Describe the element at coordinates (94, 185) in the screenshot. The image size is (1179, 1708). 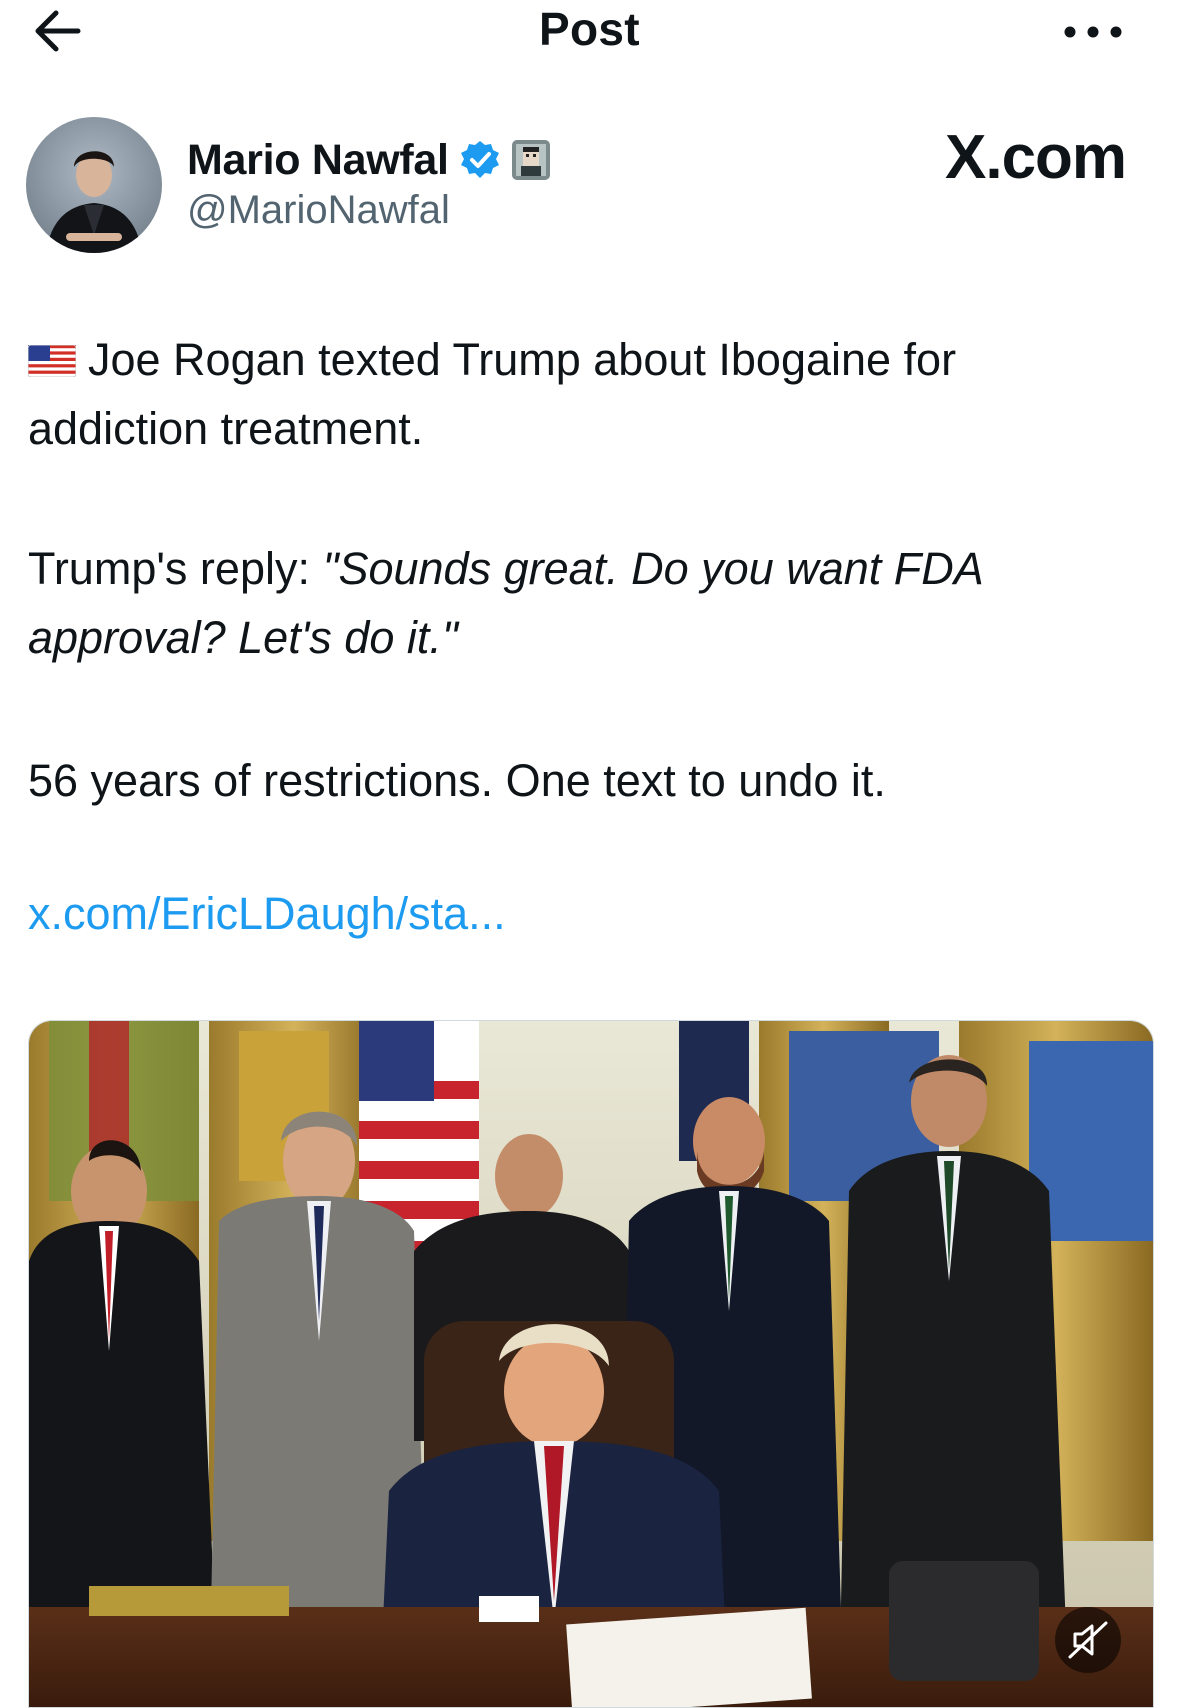
I see `avatar` at that location.